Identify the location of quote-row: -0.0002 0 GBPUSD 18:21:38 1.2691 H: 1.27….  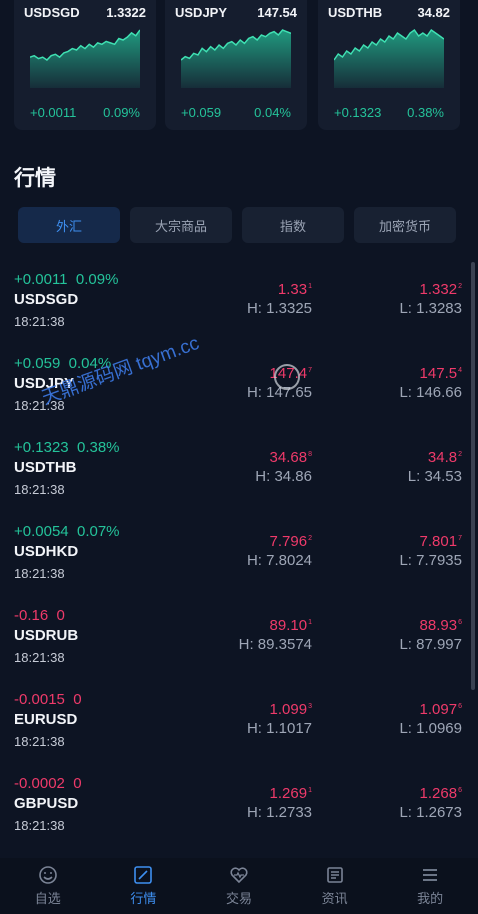
(235, 806).